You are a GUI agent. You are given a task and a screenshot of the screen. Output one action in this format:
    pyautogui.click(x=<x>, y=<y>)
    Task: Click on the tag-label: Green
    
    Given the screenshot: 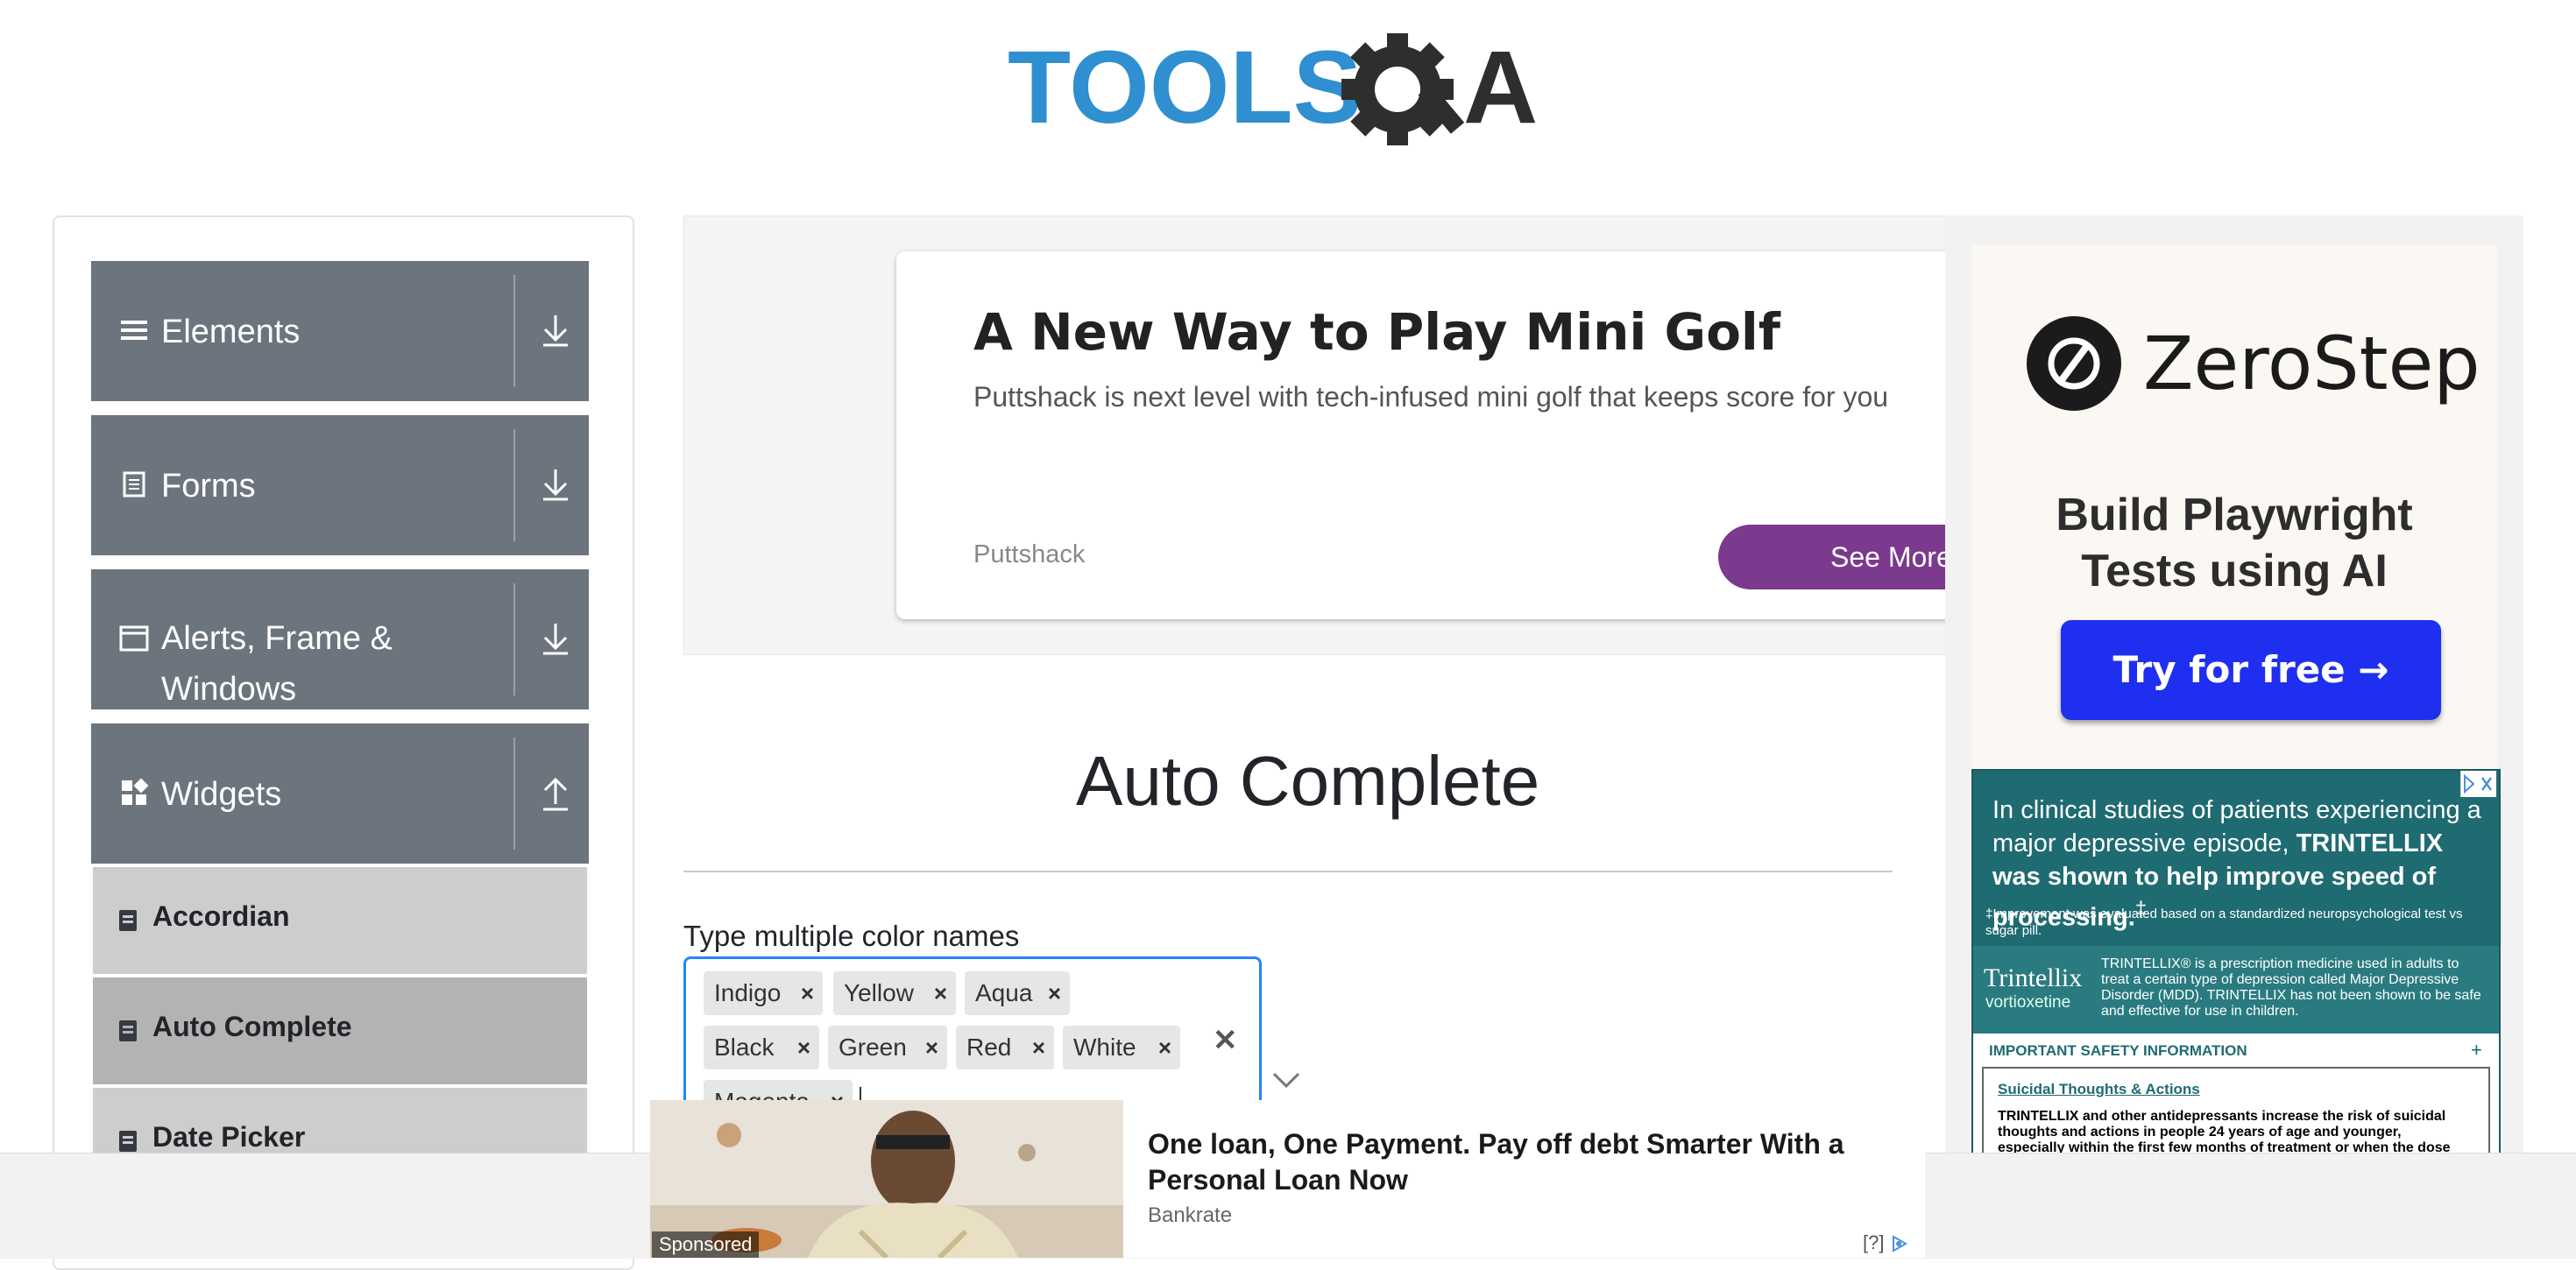 What is the action you would take?
    pyautogui.click(x=873, y=1047)
    